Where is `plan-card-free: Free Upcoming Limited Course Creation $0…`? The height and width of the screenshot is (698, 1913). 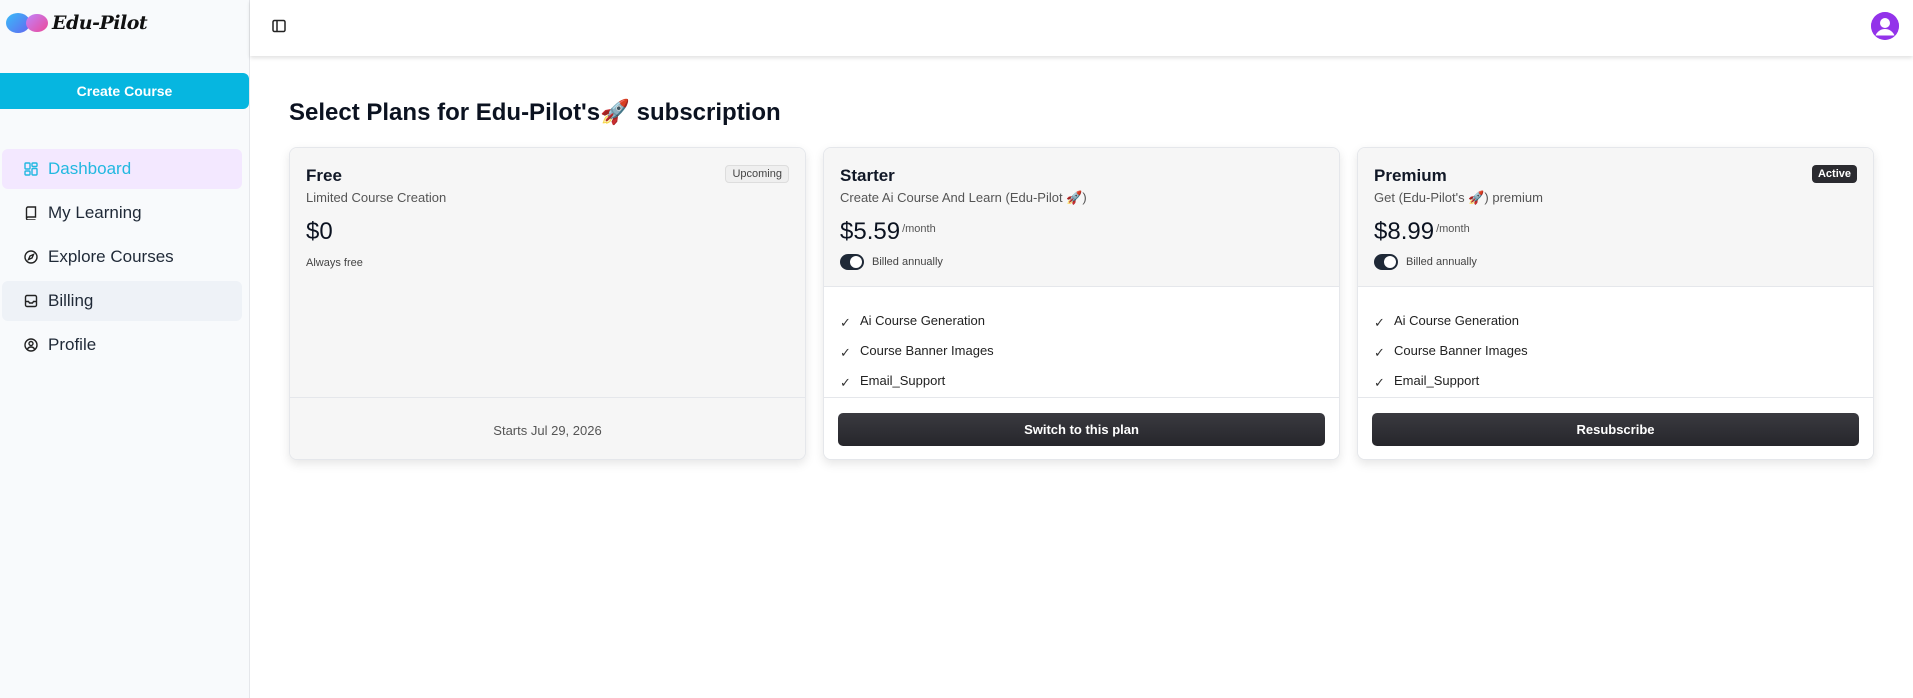 plan-card-free: Free Upcoming Limited Course Creation $0… is located at coordinates (547, 303).